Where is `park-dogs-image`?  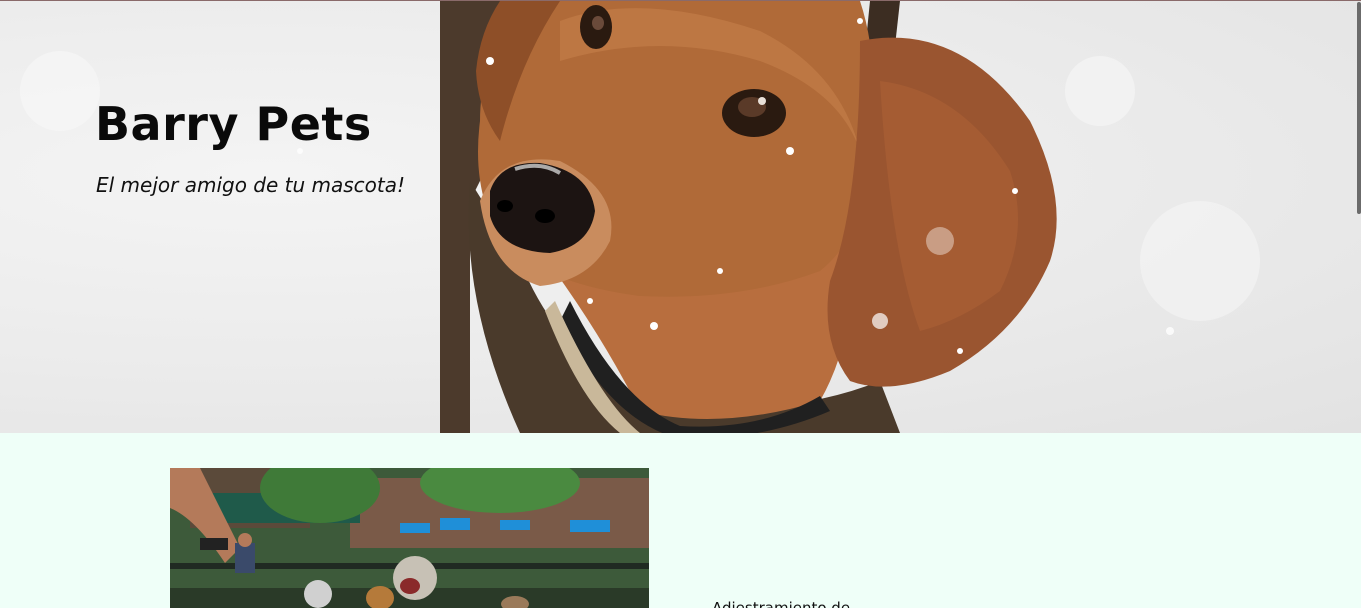
park-dogs-image is located at coordinates (409, 538).